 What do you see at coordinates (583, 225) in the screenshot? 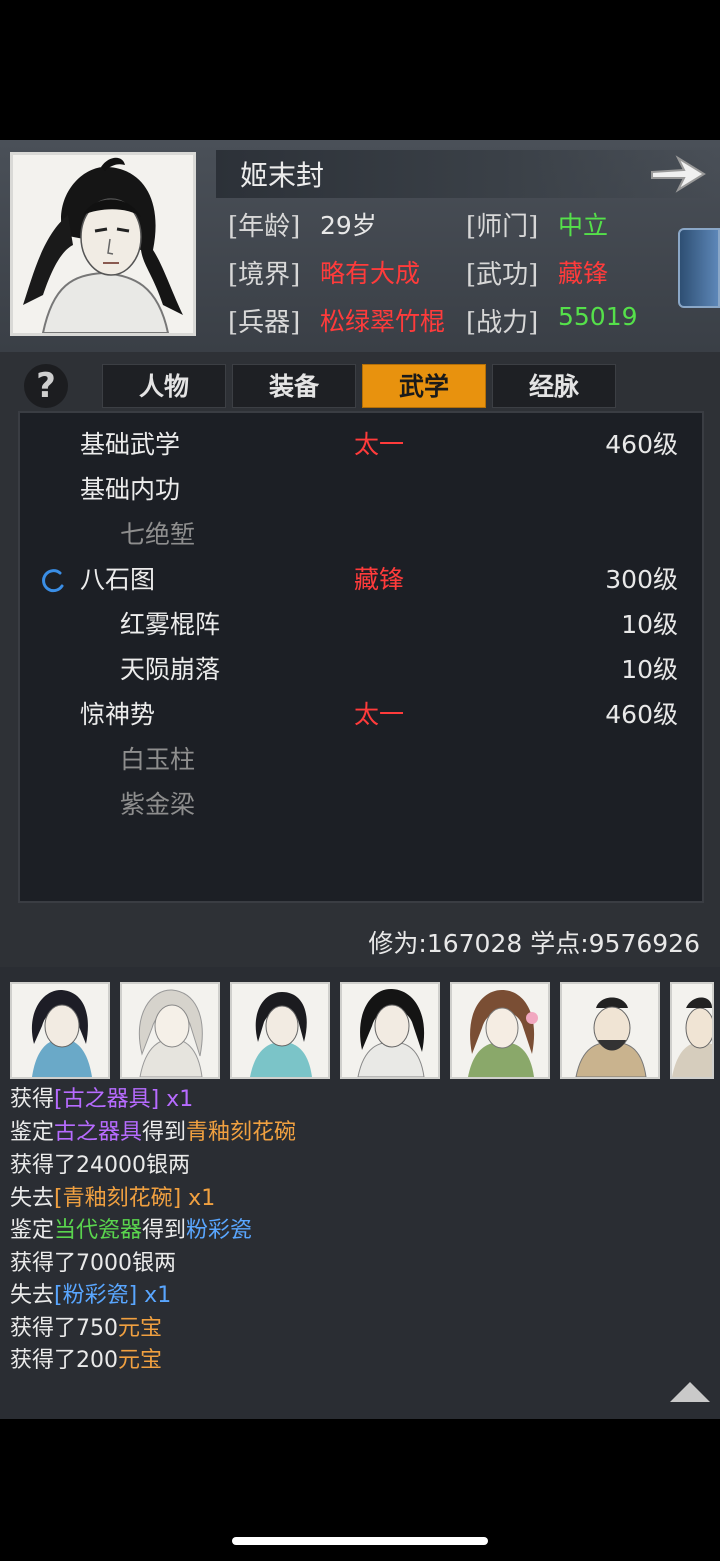
I see `sect-value: 中立` at bounding box center [583, 225].